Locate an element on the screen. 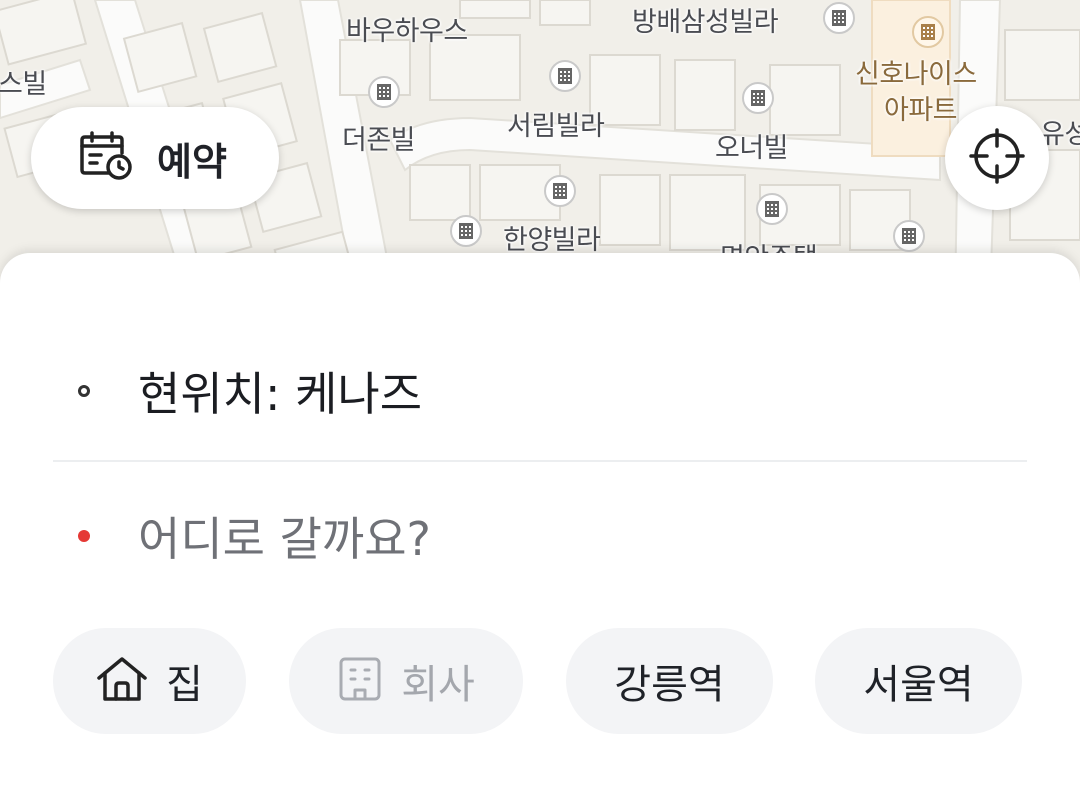 The height and width of the screenshot is (796, 1080). shortcut-seoul-label: 서울역 is located at coordinates (918, 685).